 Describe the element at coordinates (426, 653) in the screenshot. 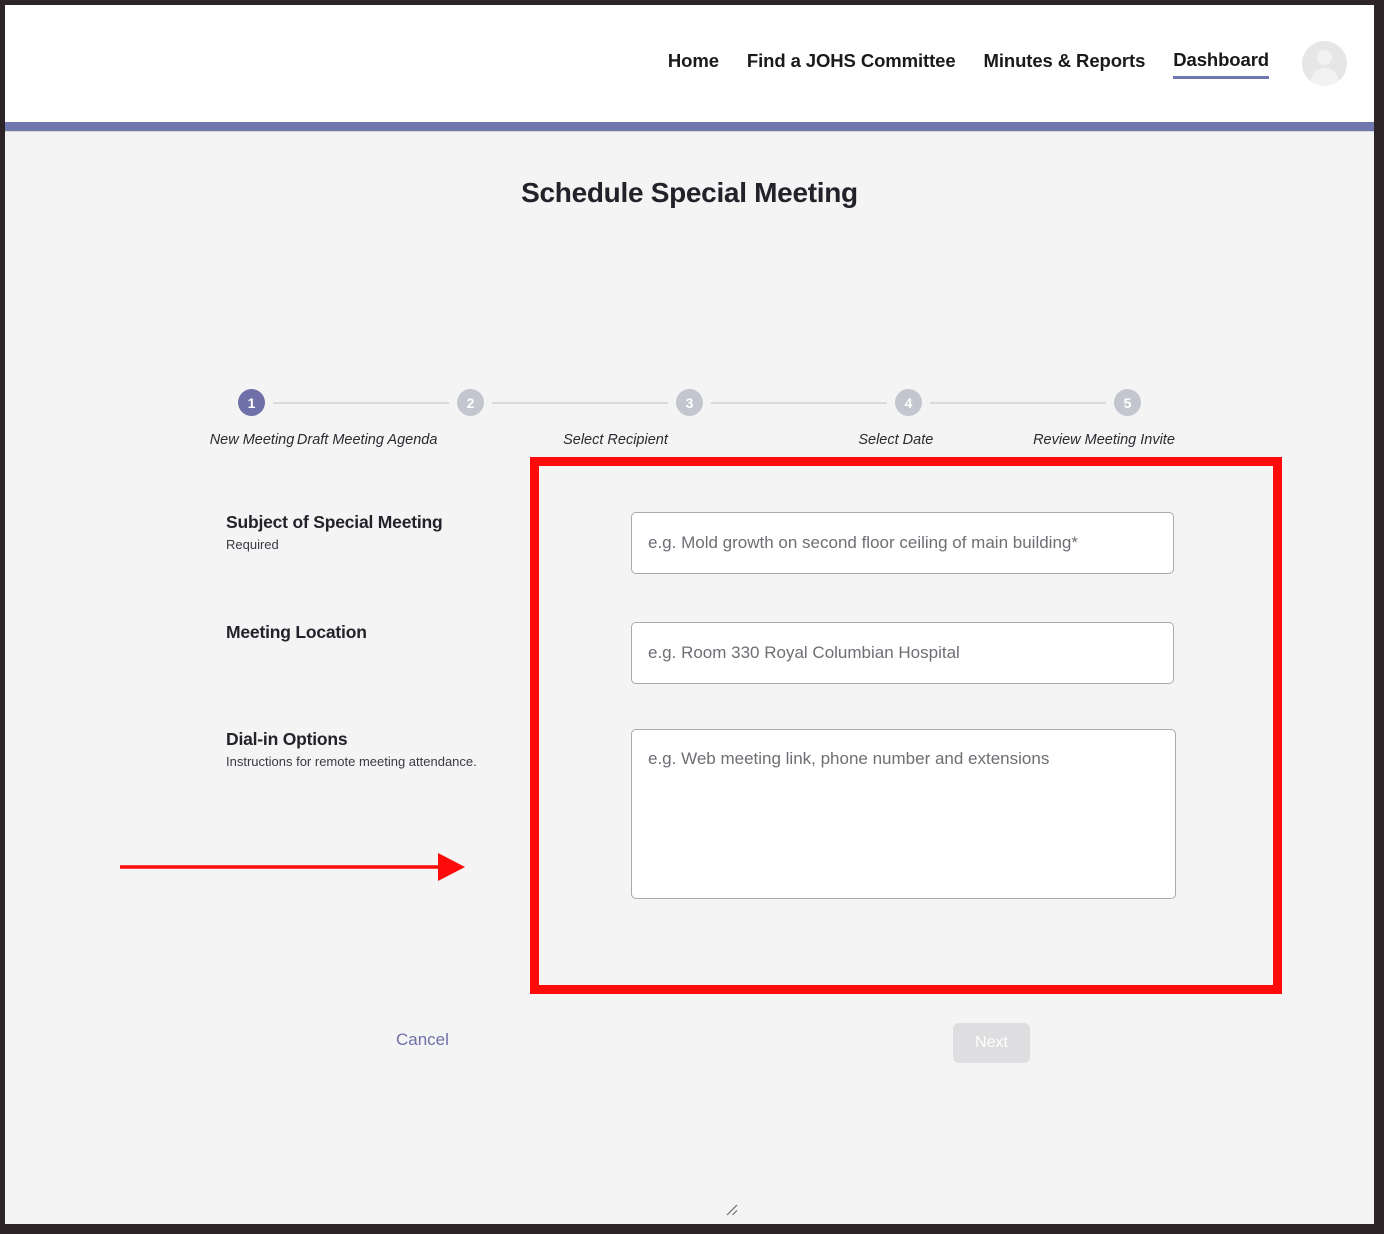

I see `location-label-column: Meeting Location` at that location.